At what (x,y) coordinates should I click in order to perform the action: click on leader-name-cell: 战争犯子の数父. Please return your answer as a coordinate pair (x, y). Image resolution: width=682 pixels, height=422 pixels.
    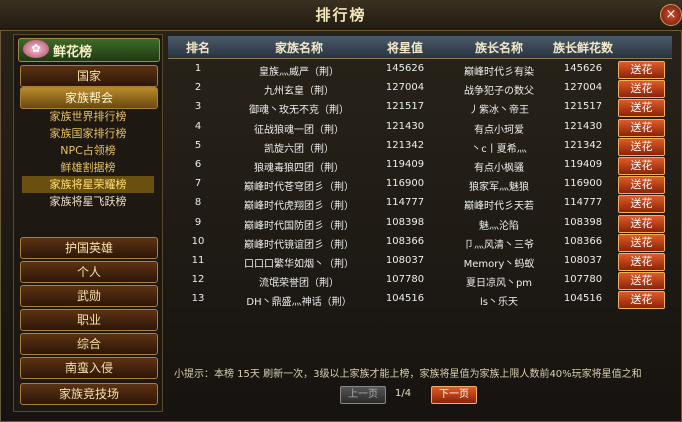
    Looking at the image, I should click on (499, 92).